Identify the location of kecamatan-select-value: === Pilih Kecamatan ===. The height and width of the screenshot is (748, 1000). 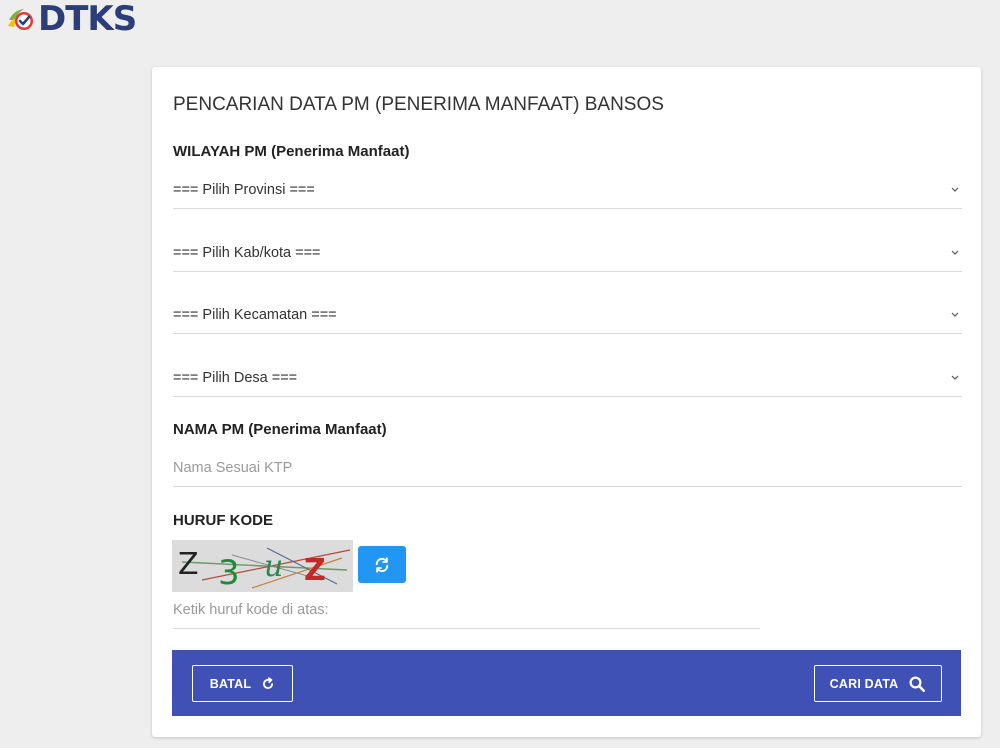
(255, 314).